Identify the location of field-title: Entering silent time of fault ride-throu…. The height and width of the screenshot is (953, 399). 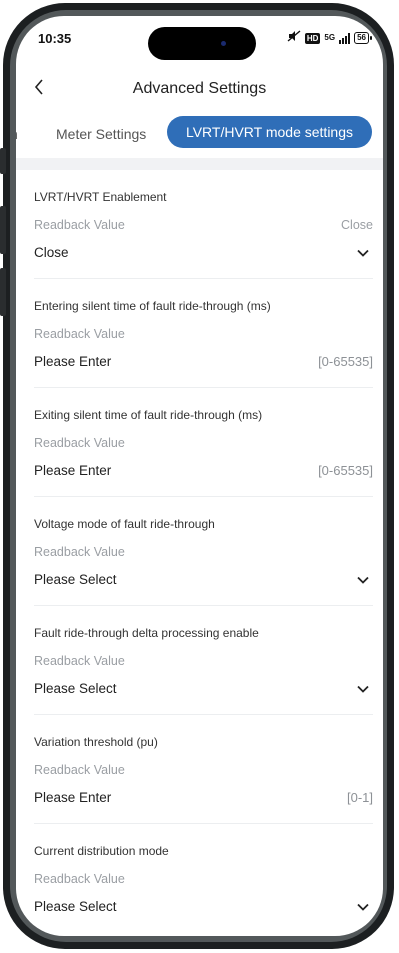
(152, 306).